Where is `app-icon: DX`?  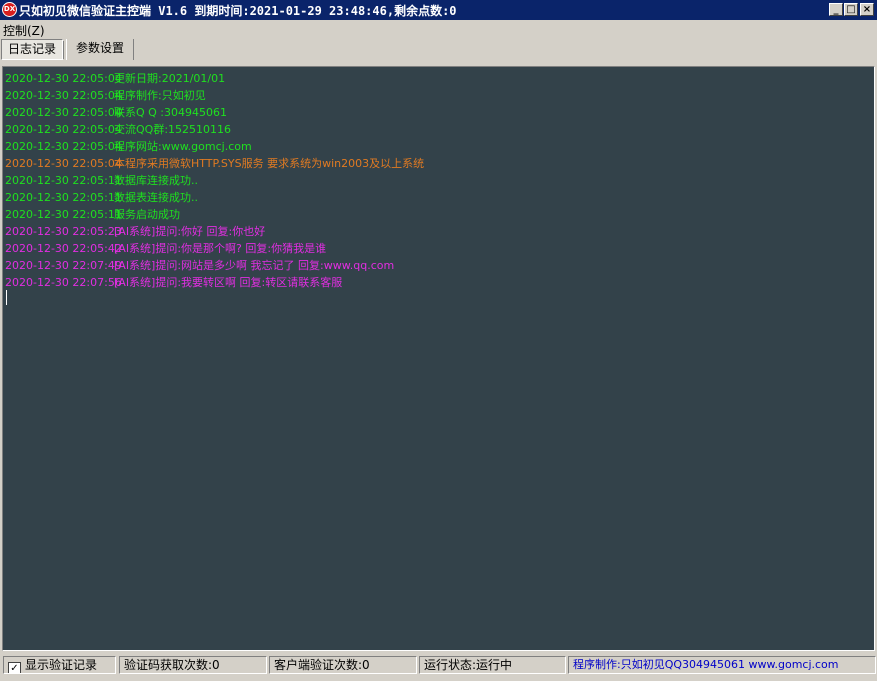
app-icon: DX is located at coordinates (9, 9).